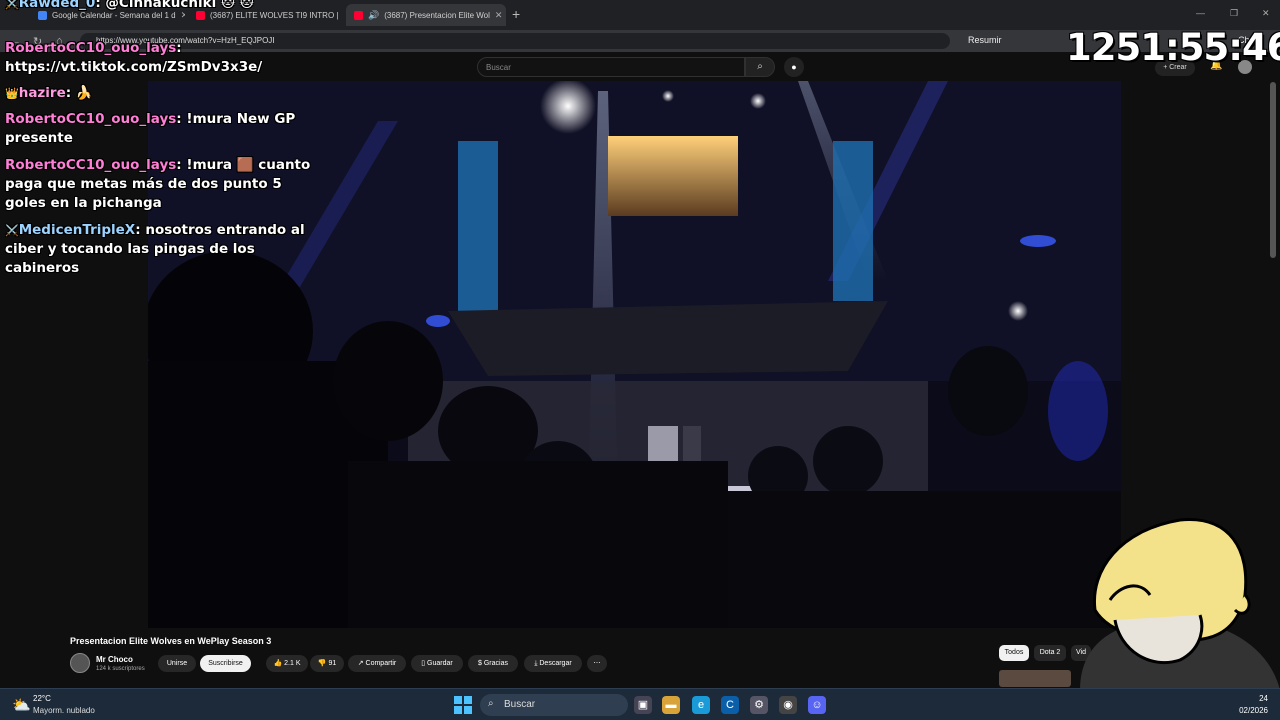 The image size is (1280, 720). I want to click on subscribe-button: Suscribirse, so click(225, 663).